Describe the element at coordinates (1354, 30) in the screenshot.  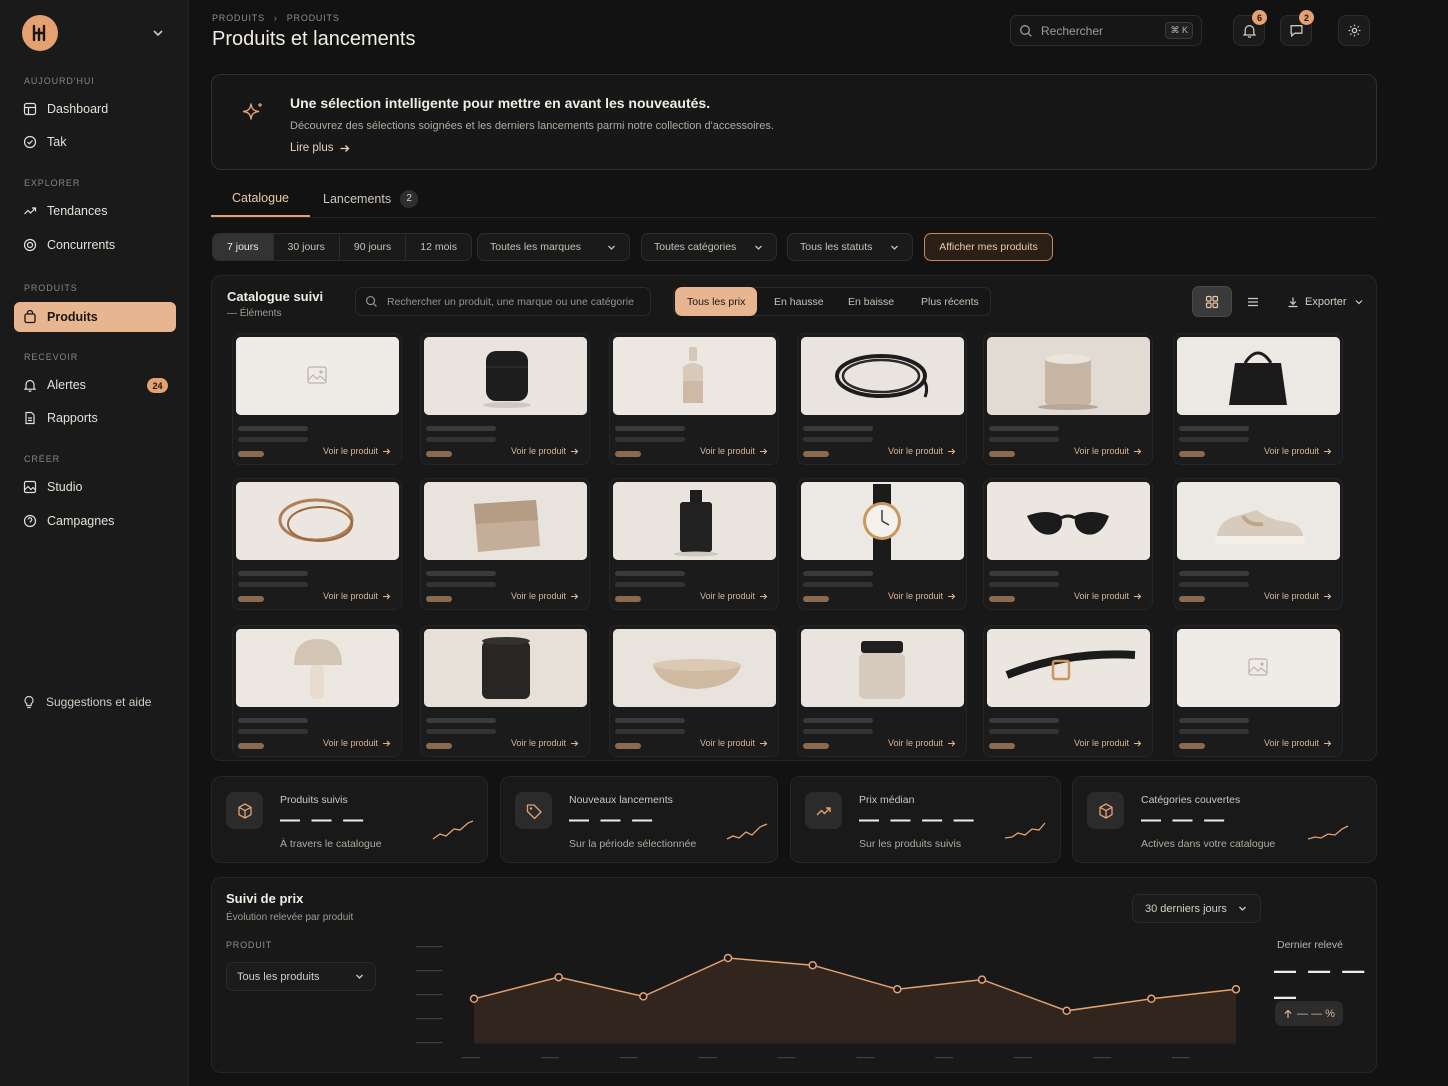
I see `settings-button` at that location.